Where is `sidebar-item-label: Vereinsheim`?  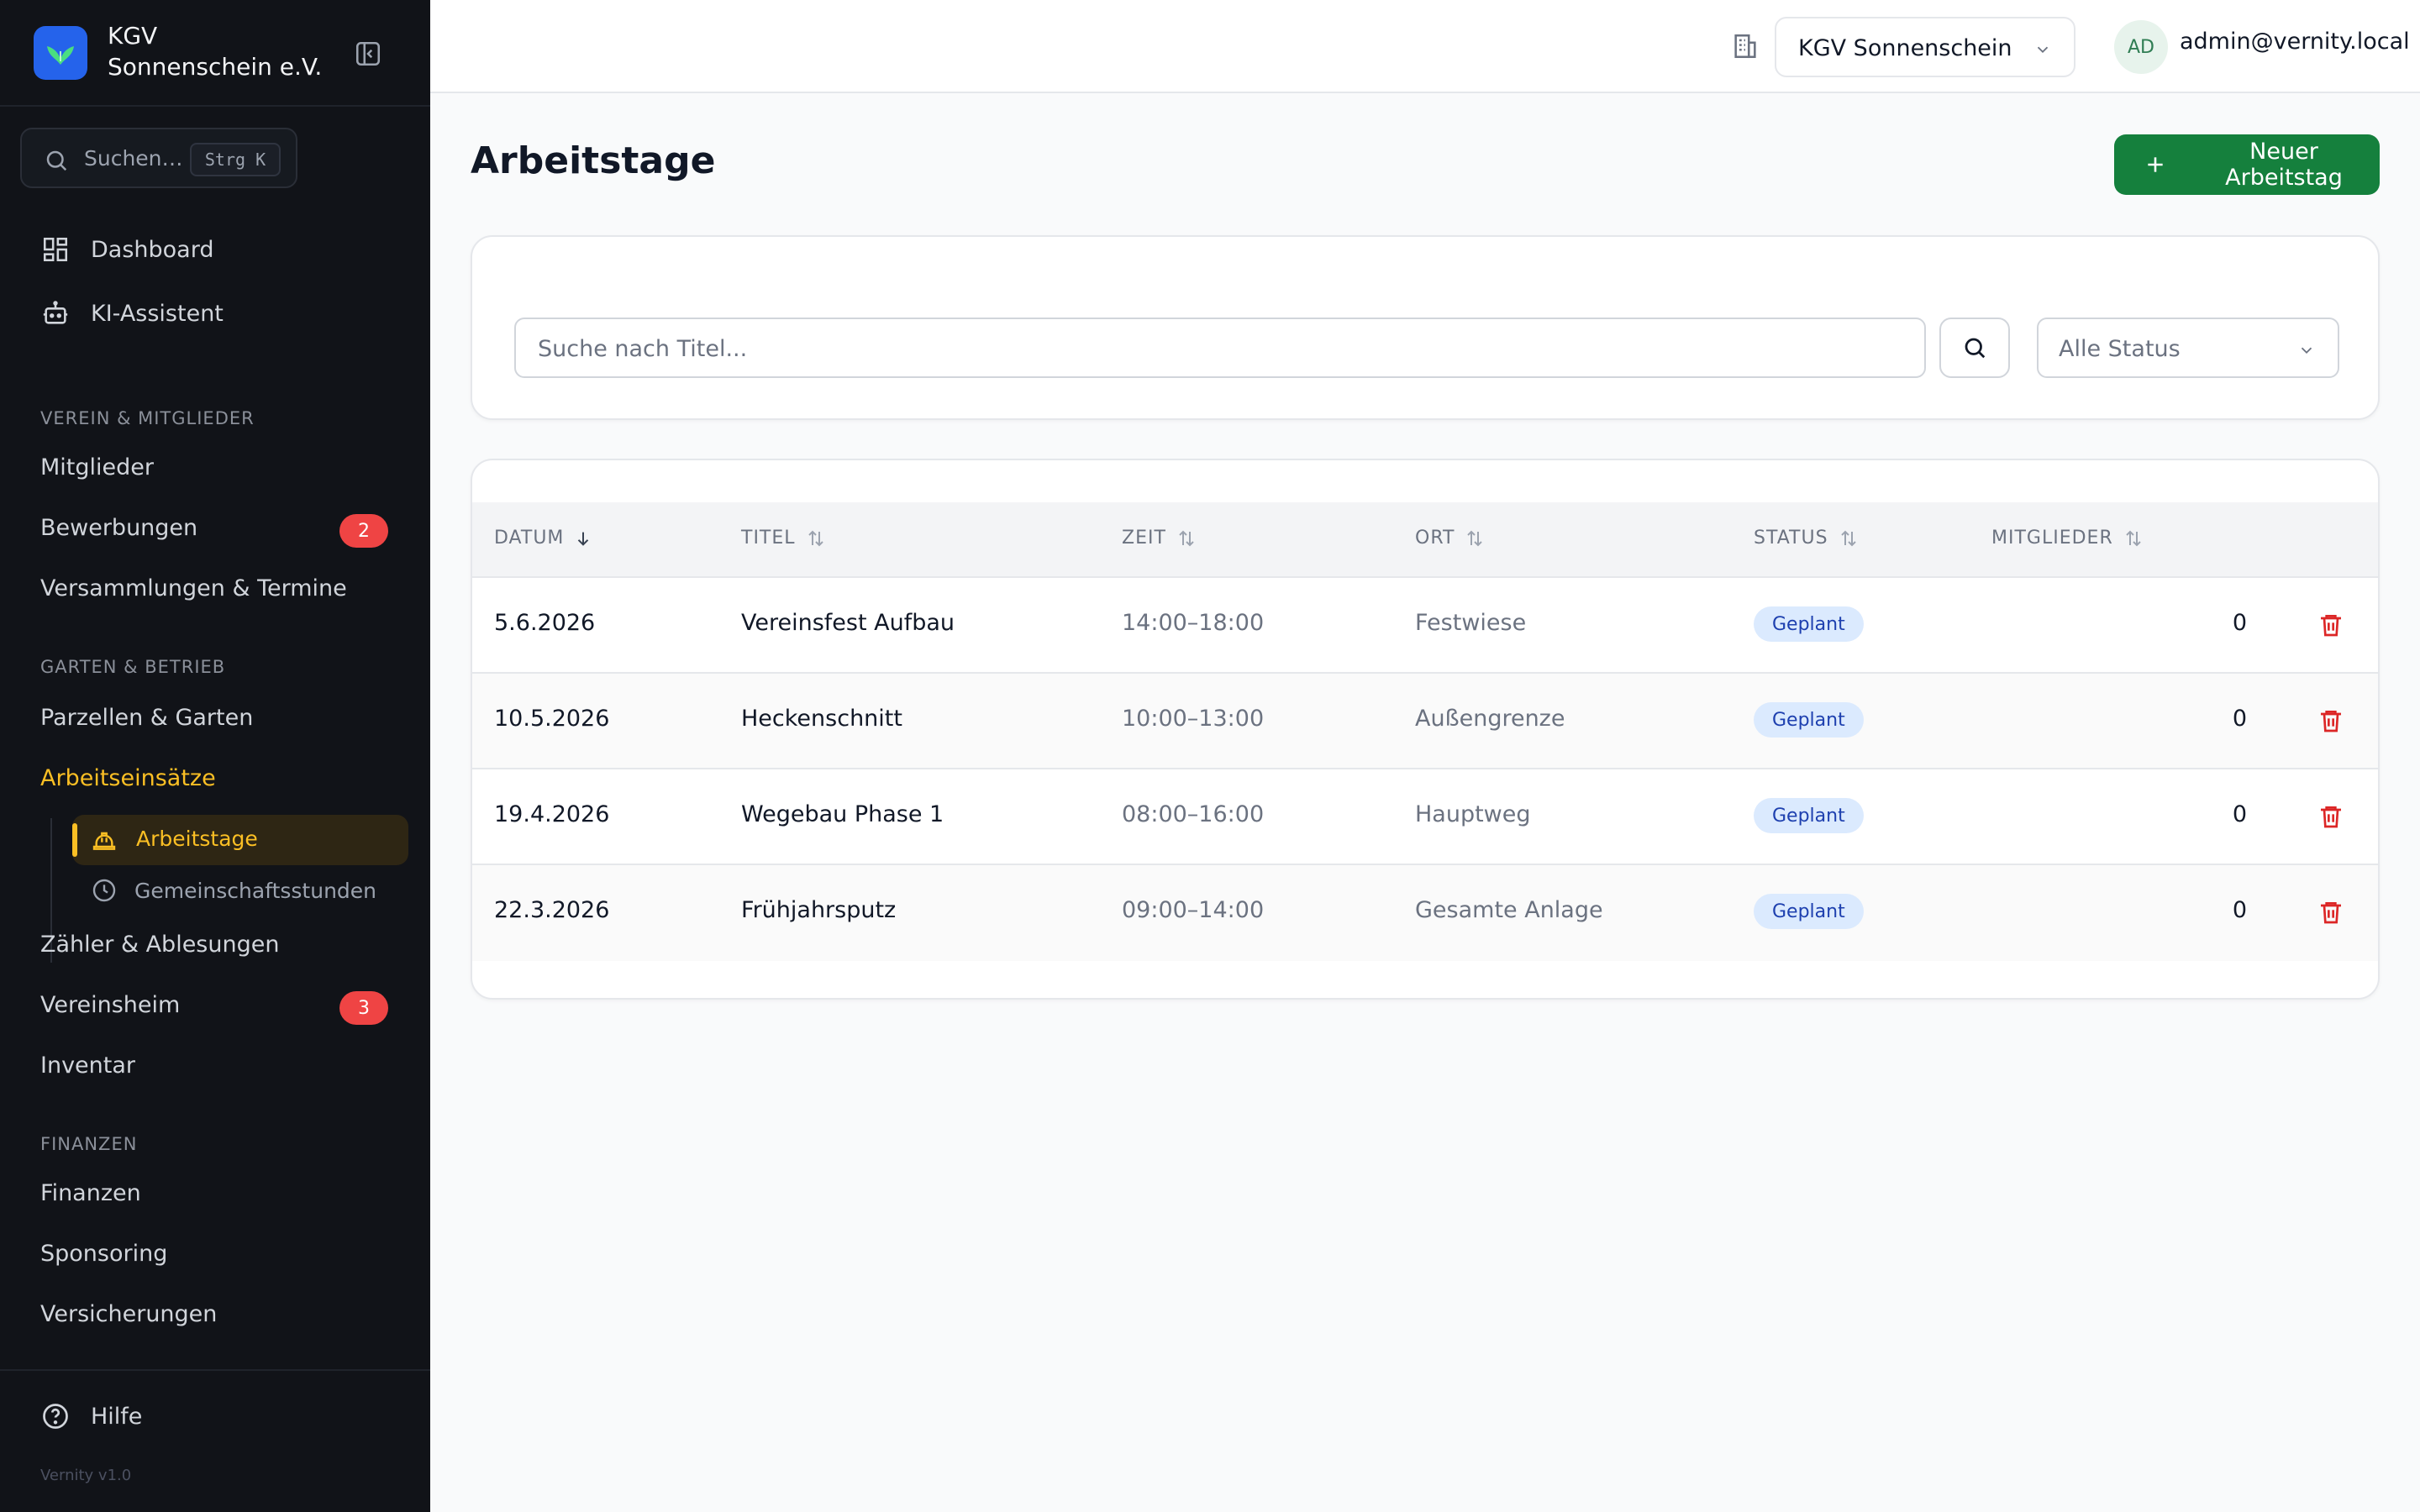
sidebar-item-label: Vereinsheim is located at coordinates (110, 1004).